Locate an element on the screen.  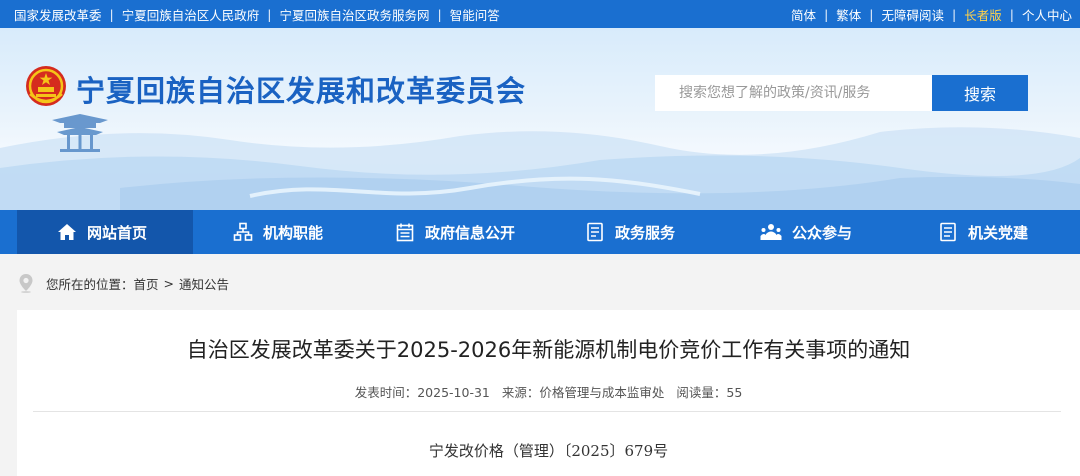
nav-item-label: 政务服务 is located at coordinates (645, 232).